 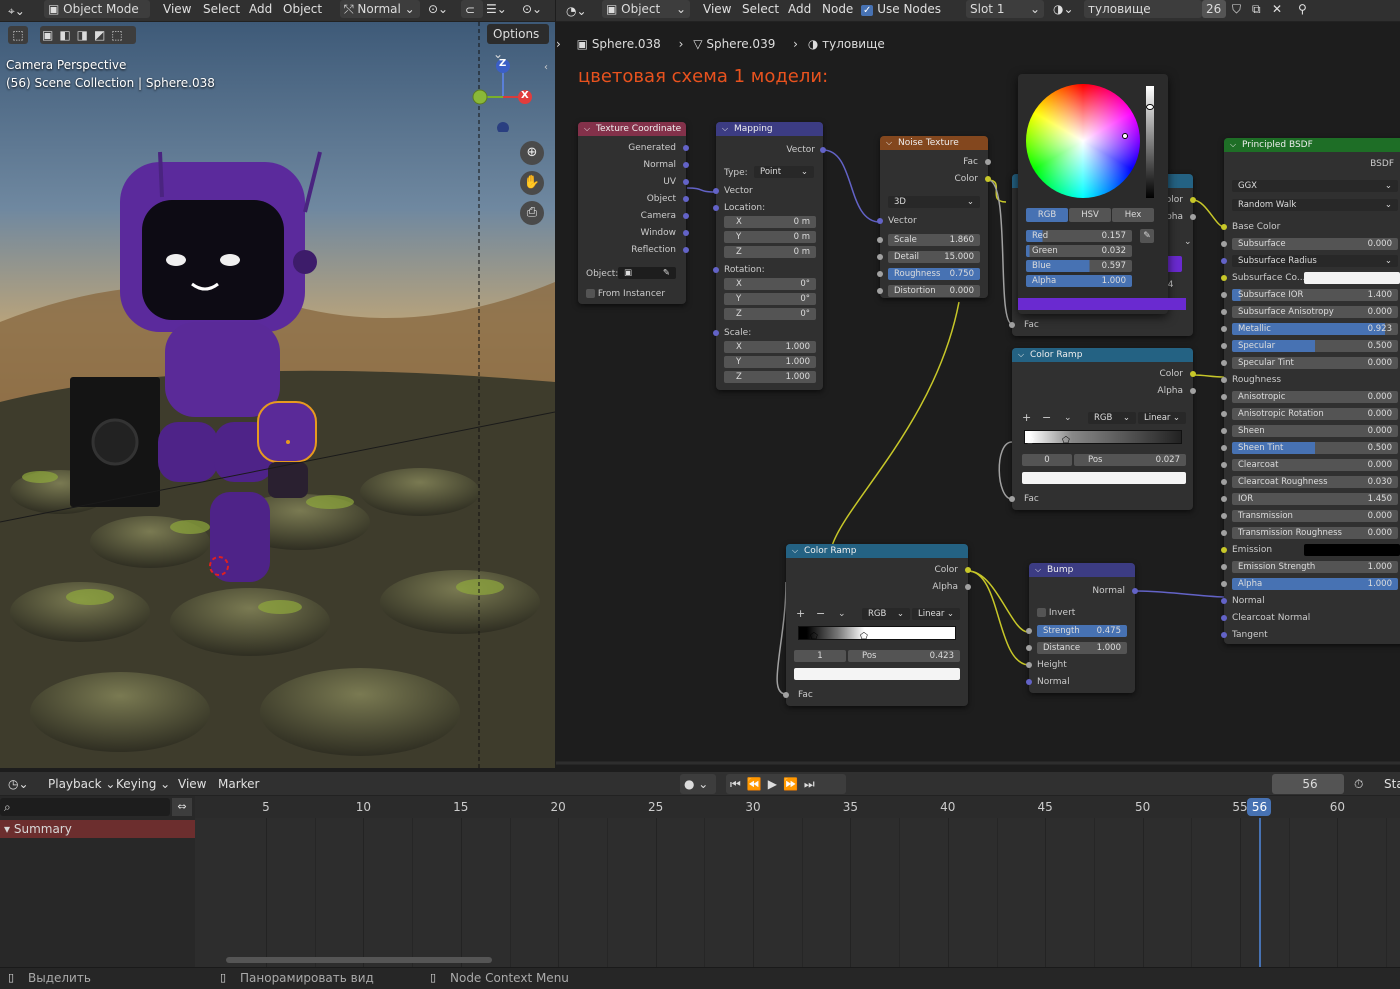 What do you see at coordinates (1259, 807) in the screenshot?
I see `playhead-frame-badge: 56` at bounding box center [1259, 807].